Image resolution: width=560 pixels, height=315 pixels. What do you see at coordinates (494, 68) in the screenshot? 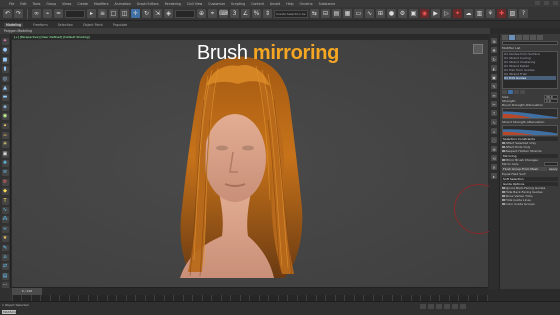
I see `field-of-view-icon: ◭` at bounding box center [494, 68].